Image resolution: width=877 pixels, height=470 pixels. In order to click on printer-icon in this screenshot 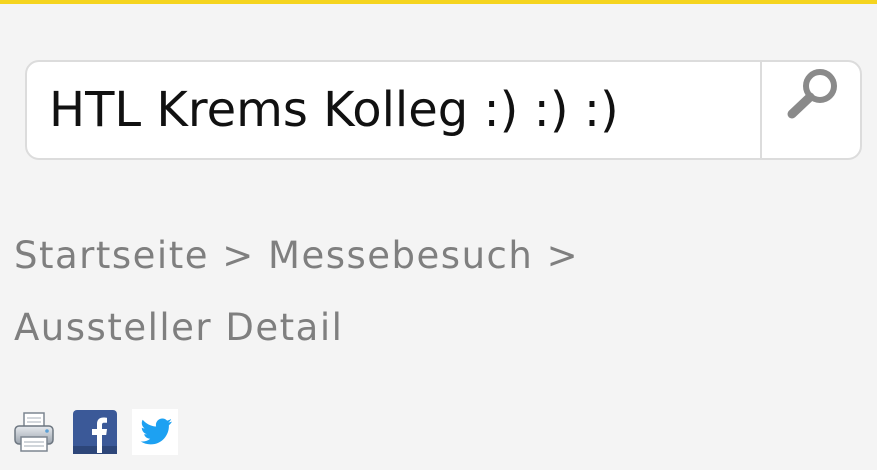, I will do `click(34, 432)`.